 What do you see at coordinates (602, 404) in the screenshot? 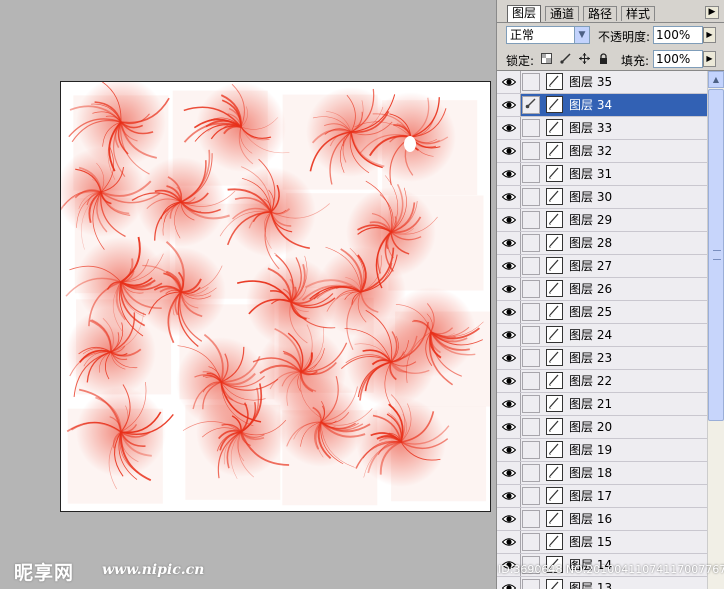
I see `layer-row: 图层 21` at bounding box center [602, 404].